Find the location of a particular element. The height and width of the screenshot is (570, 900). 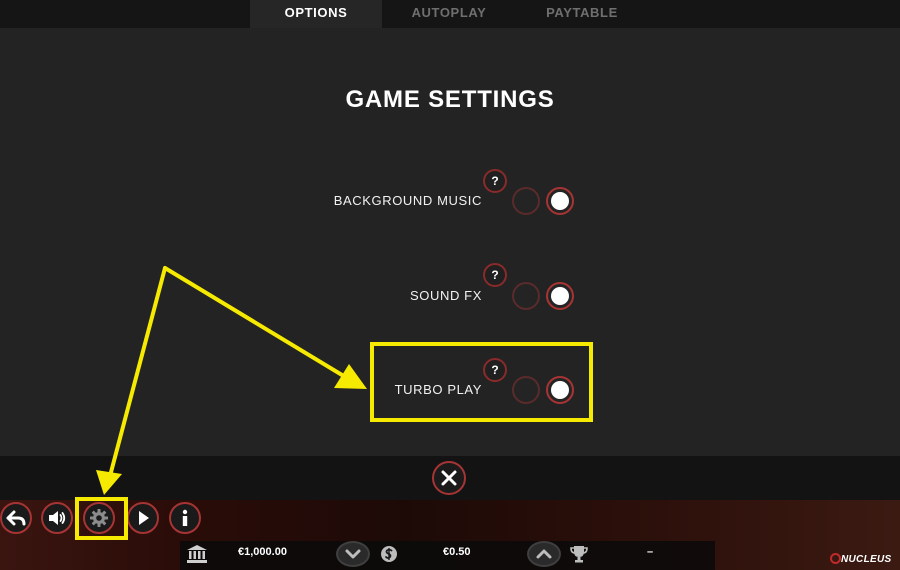

sound-fx-off-toggle is located at coordinates (526, 296).